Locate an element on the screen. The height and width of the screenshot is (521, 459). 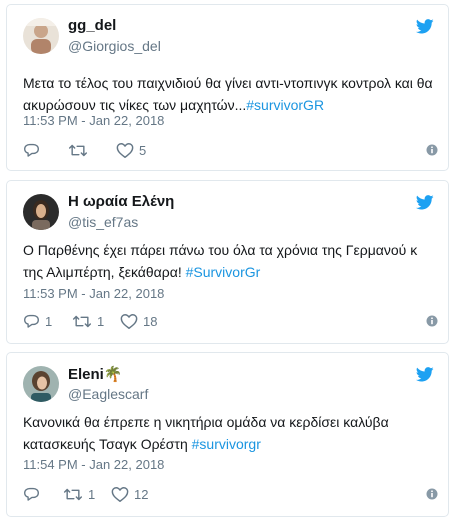
user-display-name: gg_del is located at coordinates (92, 25).